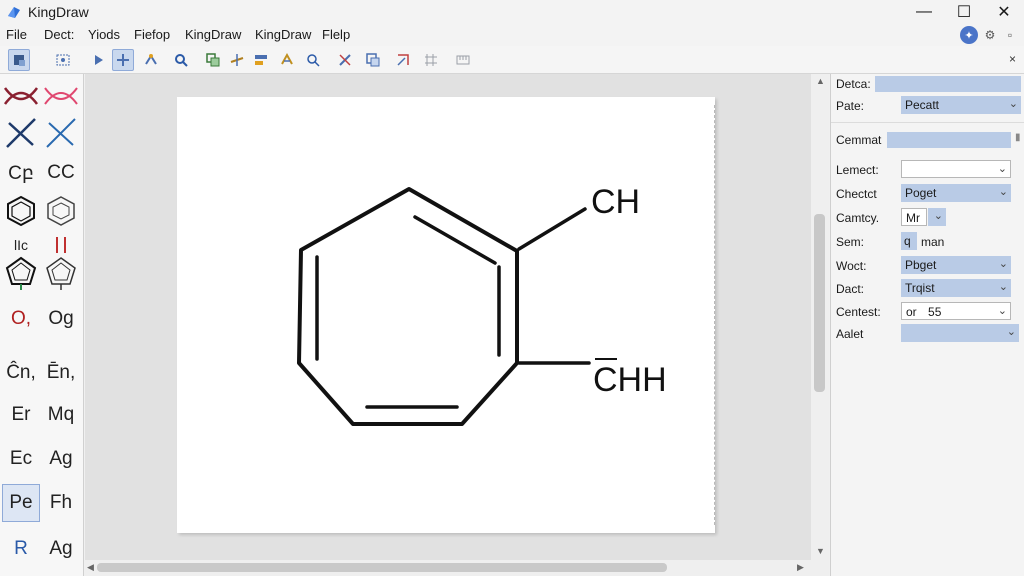  Describe the element at coordinates (850, 334) in the screenshot. I see `prop-label: Aalet` at that location.